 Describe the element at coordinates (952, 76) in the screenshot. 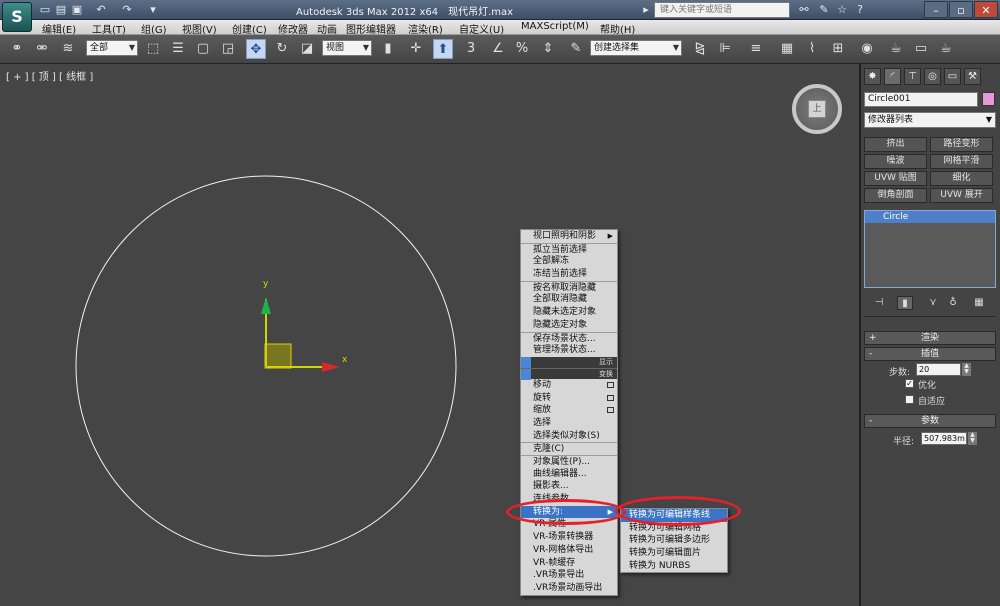

I see `display-tab-icon: ▭` at that location.